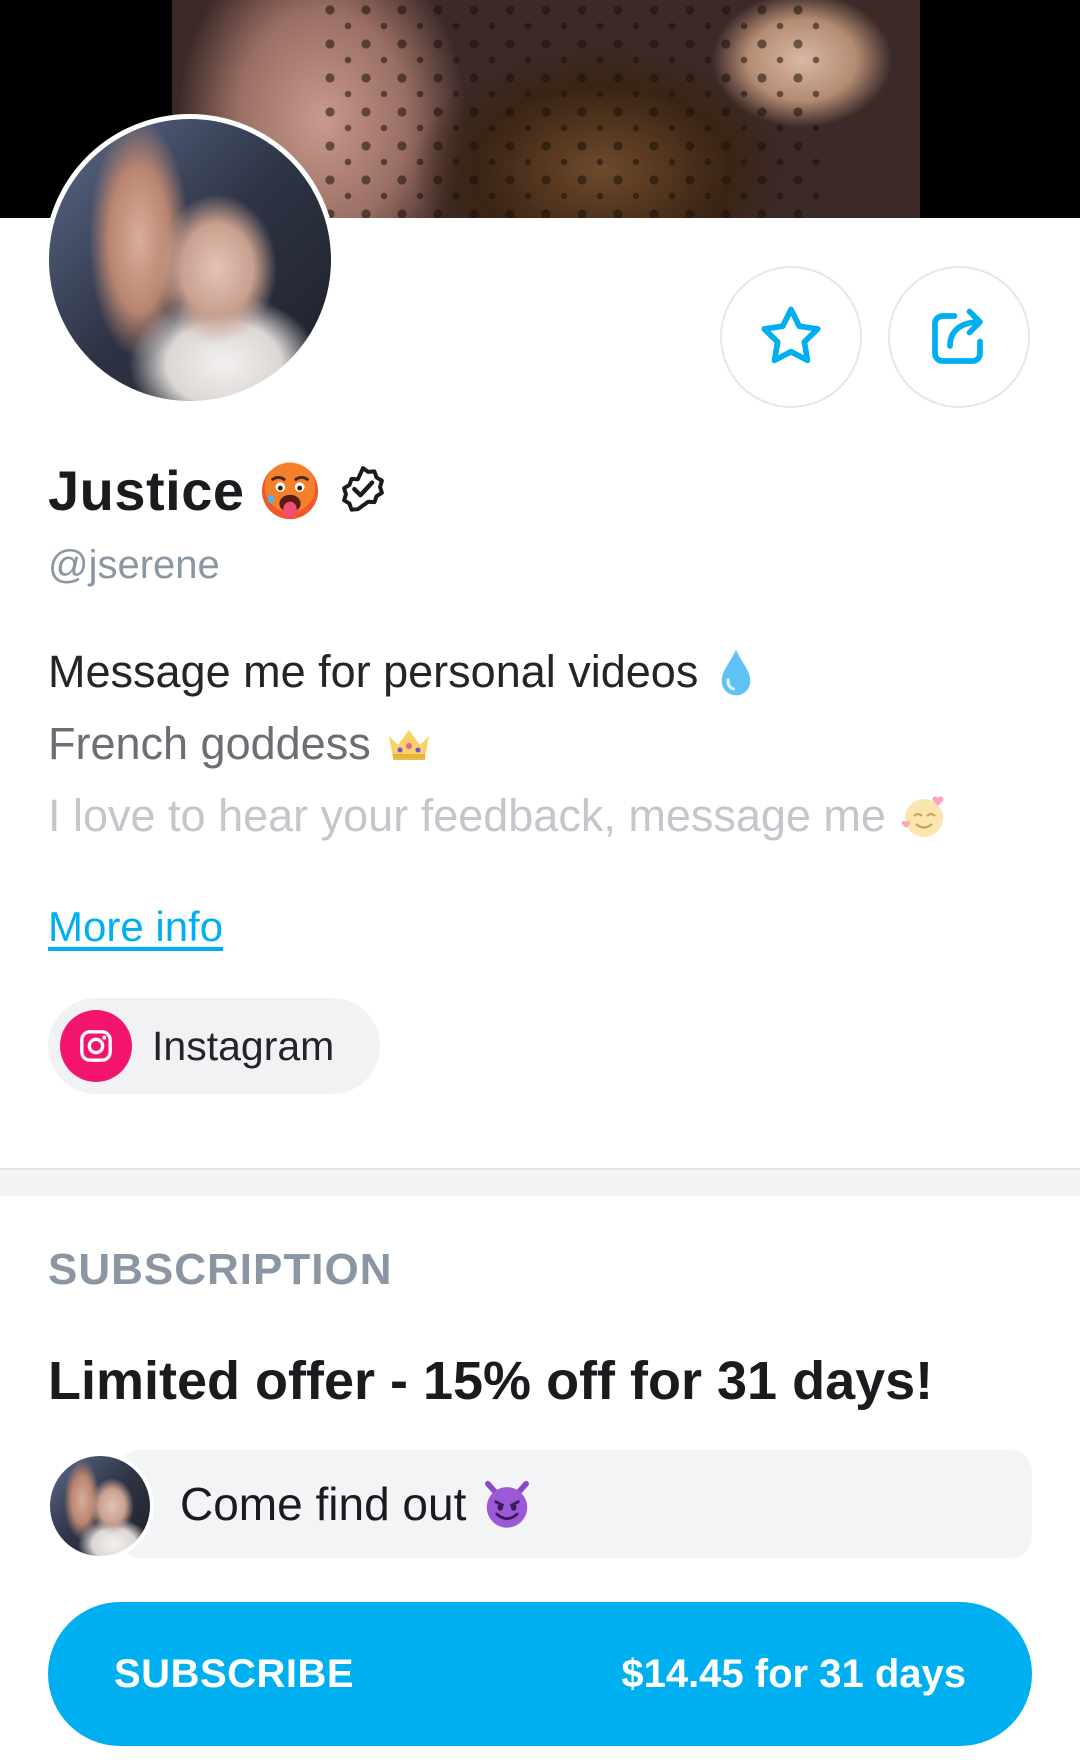 The image size is (1080, 1763). I want to click on star-icon, so click(791, 335).